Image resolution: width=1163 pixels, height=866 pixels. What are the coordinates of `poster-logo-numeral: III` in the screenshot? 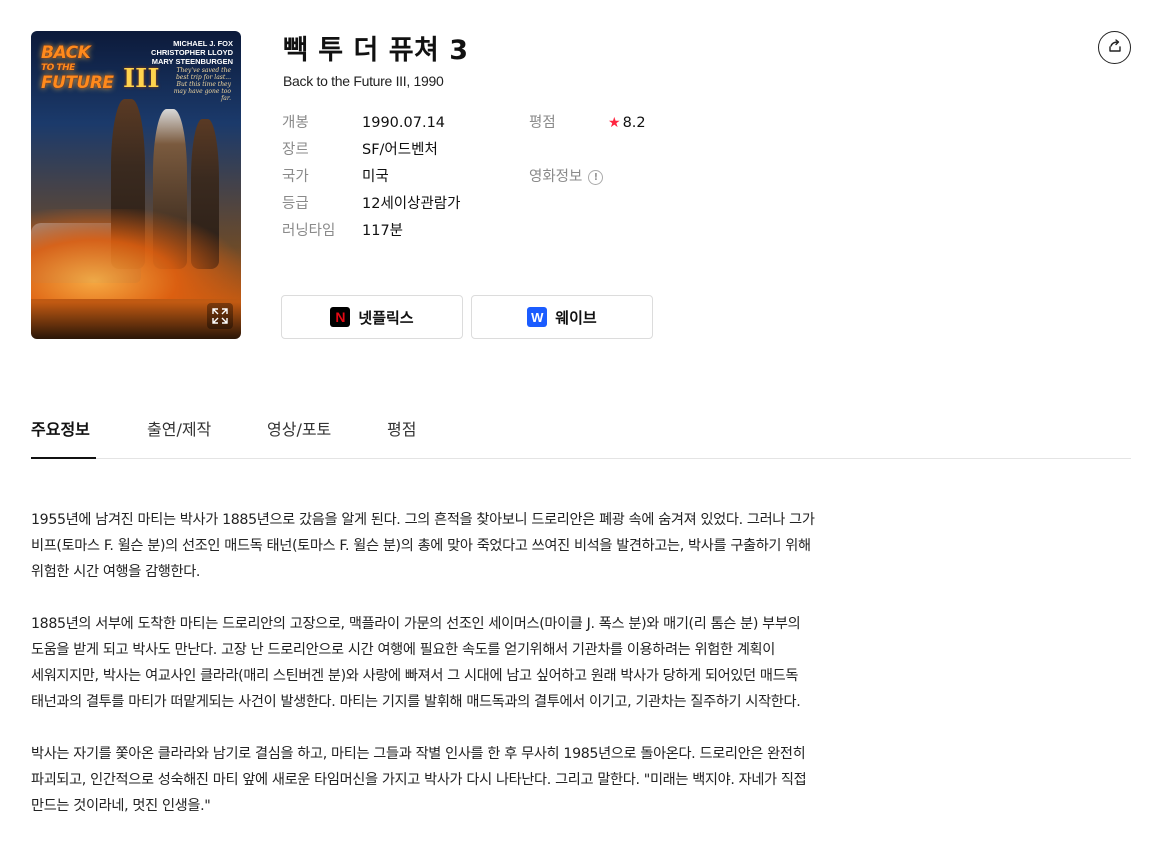 It's located at (141, 79).